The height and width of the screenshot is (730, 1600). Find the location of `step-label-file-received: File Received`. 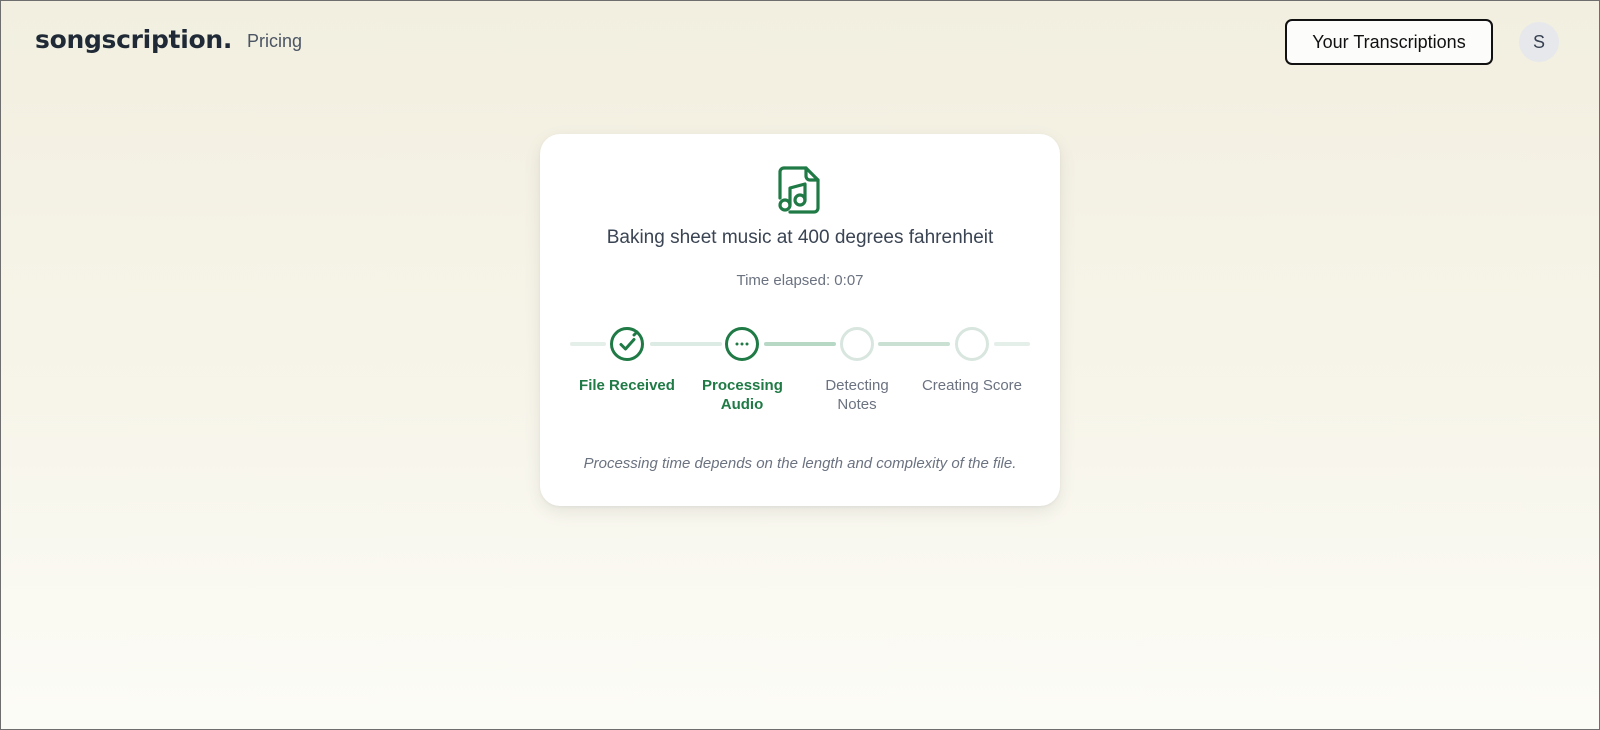

step-label-file-received: File Received is located at coordinates (627, 385).